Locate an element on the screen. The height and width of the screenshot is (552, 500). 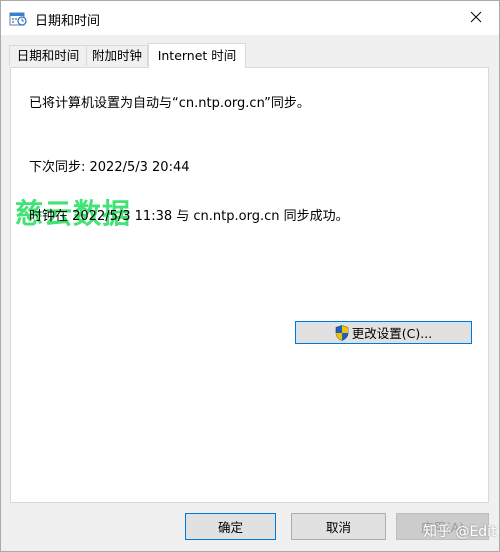
next-sync-text: 下次同步: 2022/5/3 20:44 is located at coordinates (109, 167).